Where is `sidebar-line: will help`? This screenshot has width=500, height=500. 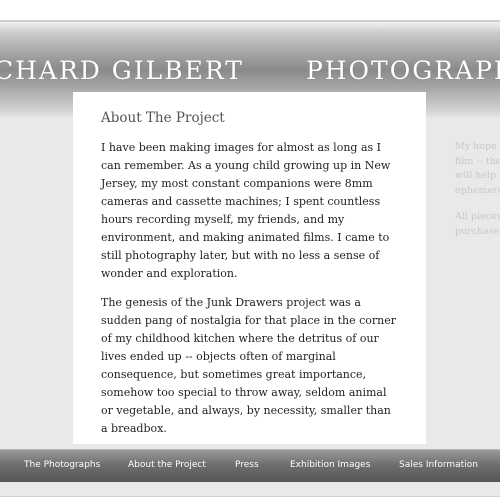 sidebar-line: will help is located at coordinates (476, 175).